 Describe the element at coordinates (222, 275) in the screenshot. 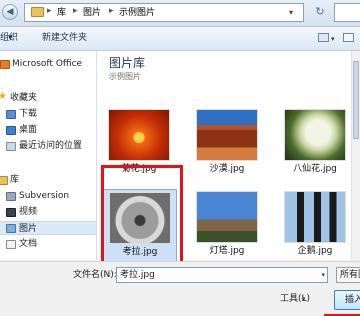

I see `filename-input: 考拉.jpg ▾` at that location.